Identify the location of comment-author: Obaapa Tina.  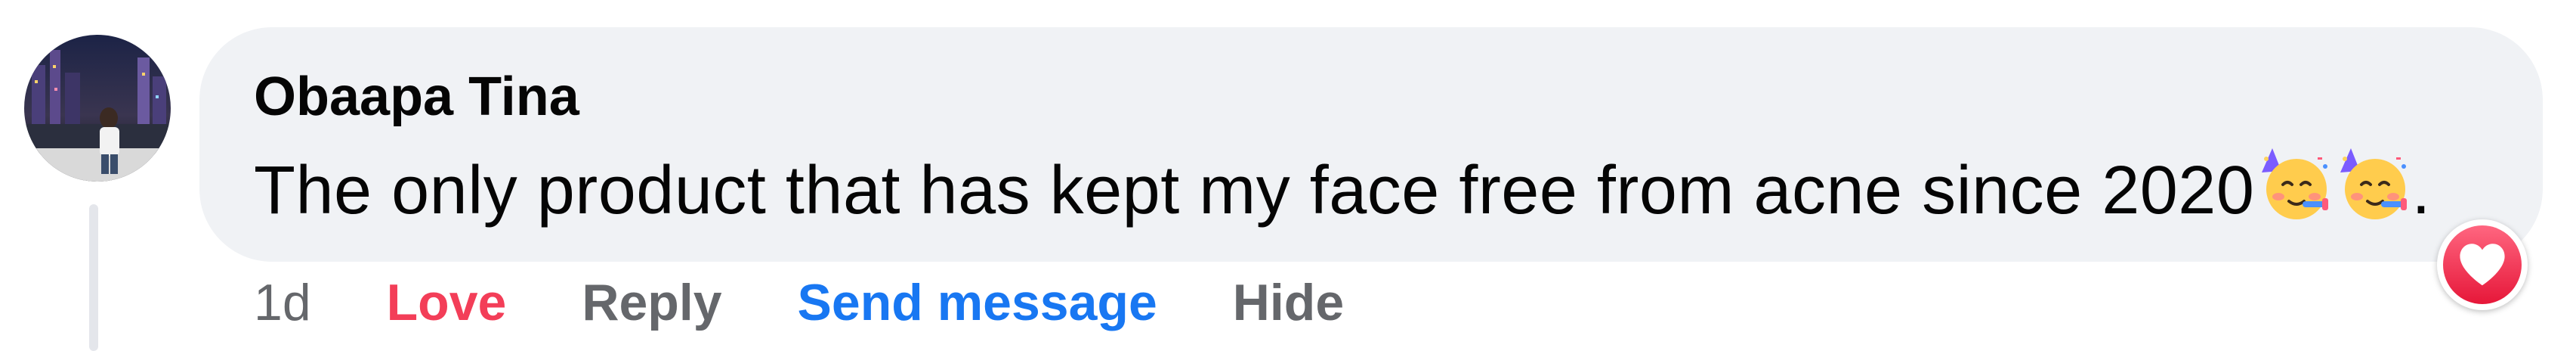
(416, 97).